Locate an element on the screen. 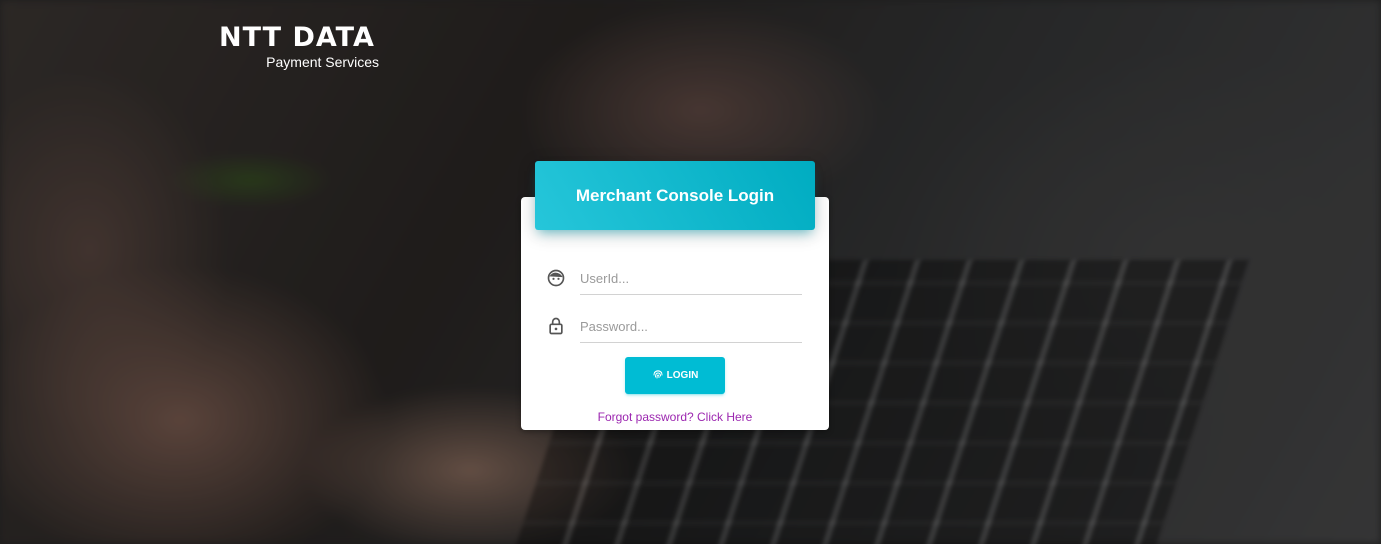 The image size is (1381, 544). brand-name: NTT DATA is located at coordinates (297, 37).